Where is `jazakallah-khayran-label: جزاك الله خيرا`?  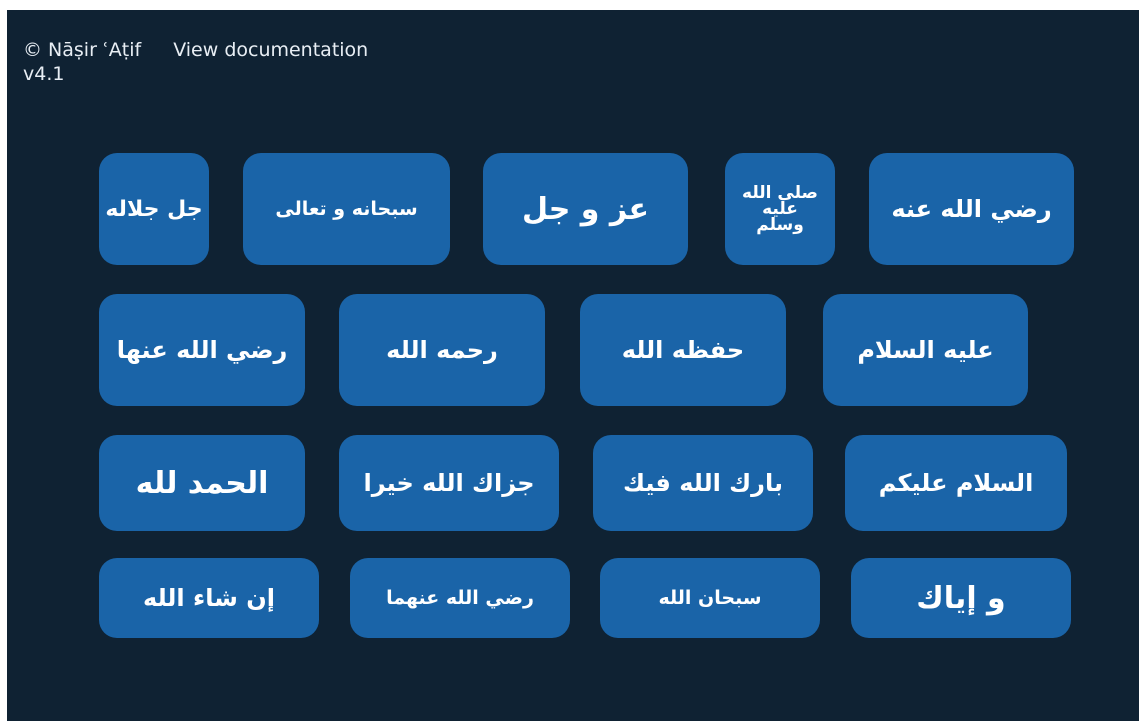
jazakallah-khayran-label: جزاك الله خيرا is located at coordinates (449, 483).